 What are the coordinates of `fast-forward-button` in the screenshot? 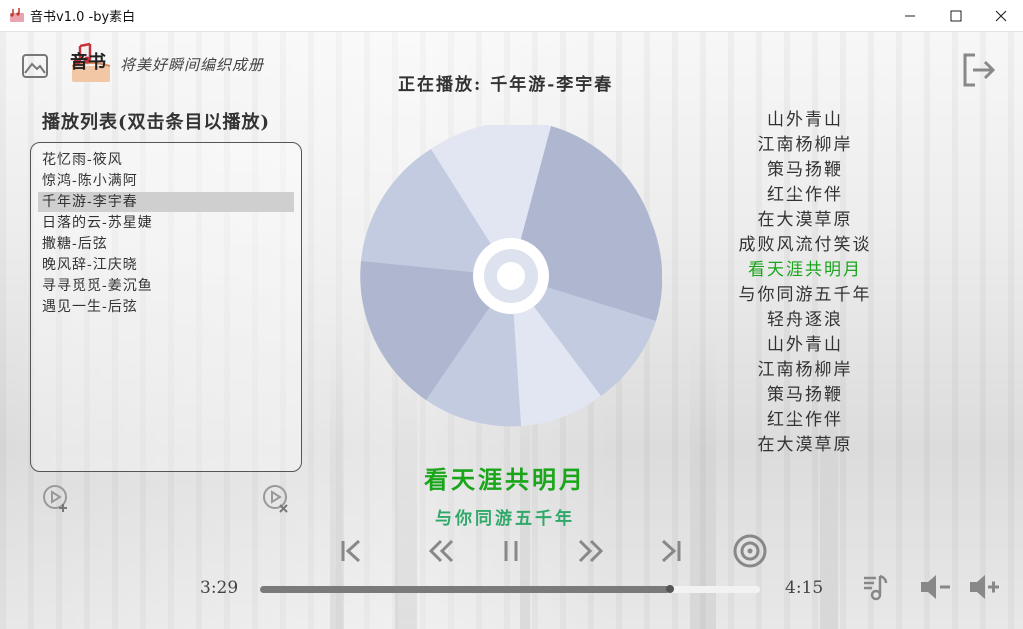 It's located at (591, 551).